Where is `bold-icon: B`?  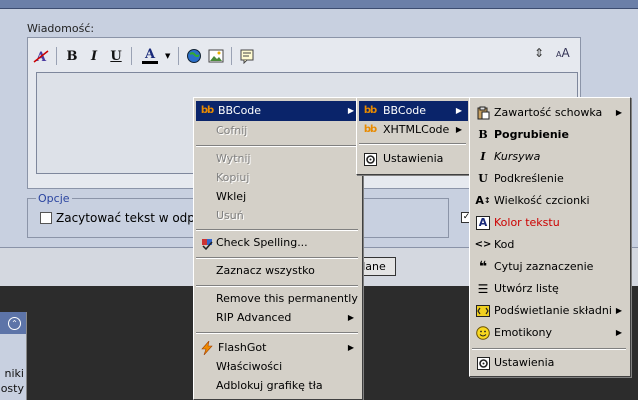
bold-icon: B is located at coordinates (483, 134).